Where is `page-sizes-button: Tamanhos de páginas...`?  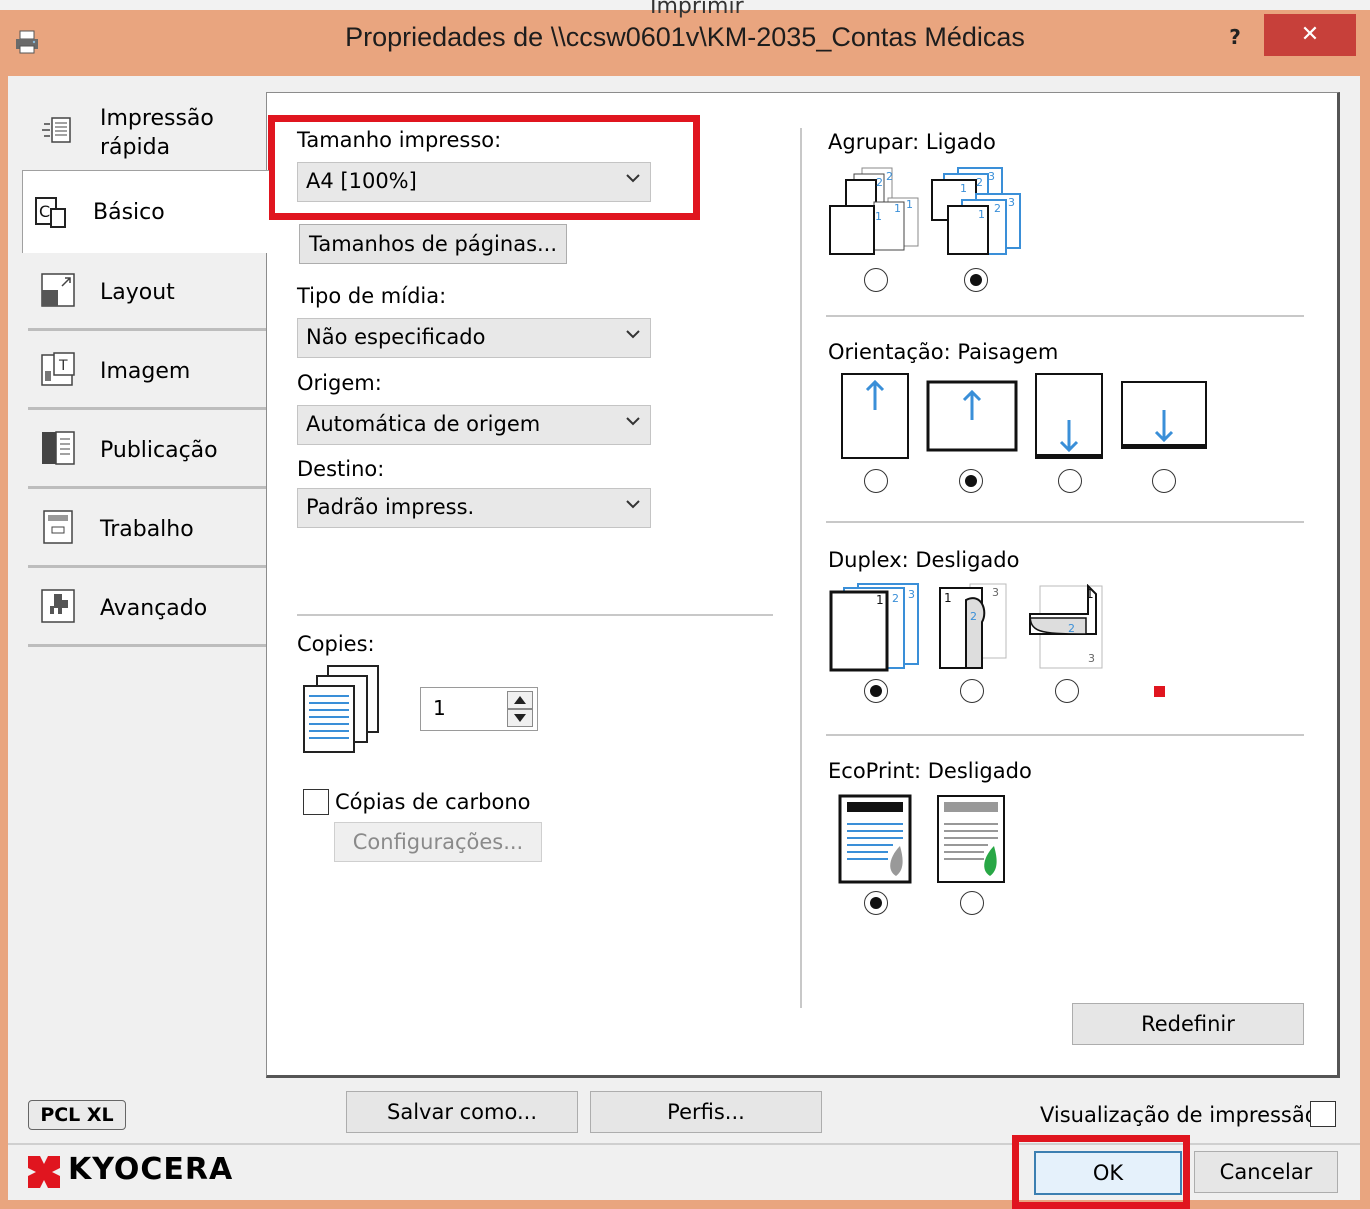 page-sizes-button: Tamanhos de páginas... is located at coordinates (433, 244).